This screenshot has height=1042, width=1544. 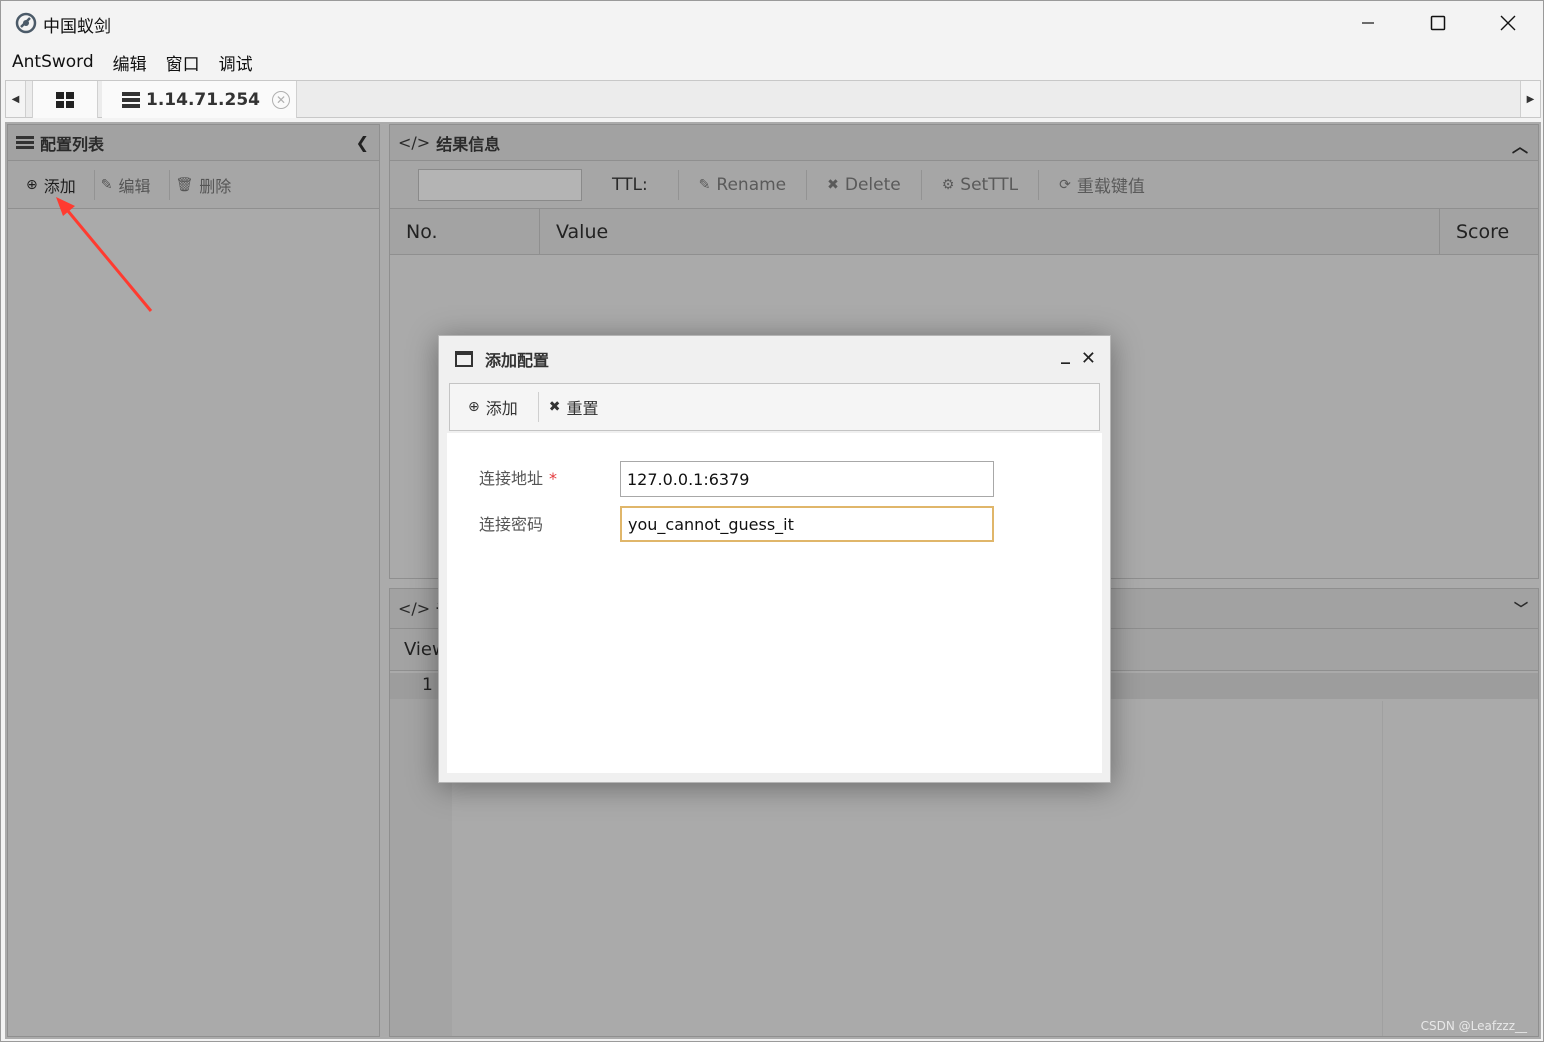 I want to click on menu-edit: 编辑, so click(x=130, y=62).